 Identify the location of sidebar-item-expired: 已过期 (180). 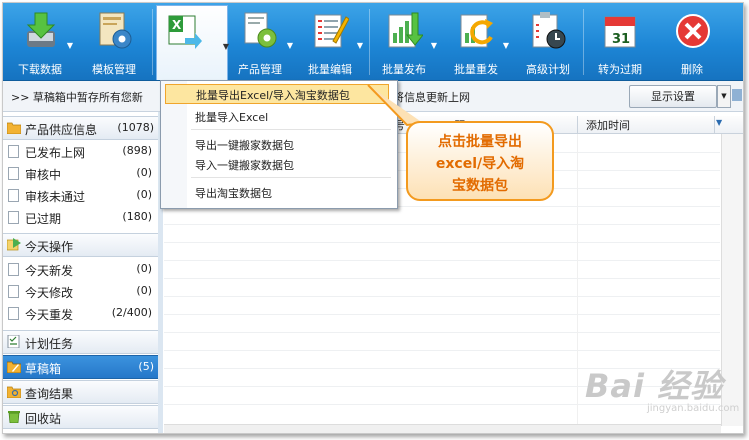
(80, 217).